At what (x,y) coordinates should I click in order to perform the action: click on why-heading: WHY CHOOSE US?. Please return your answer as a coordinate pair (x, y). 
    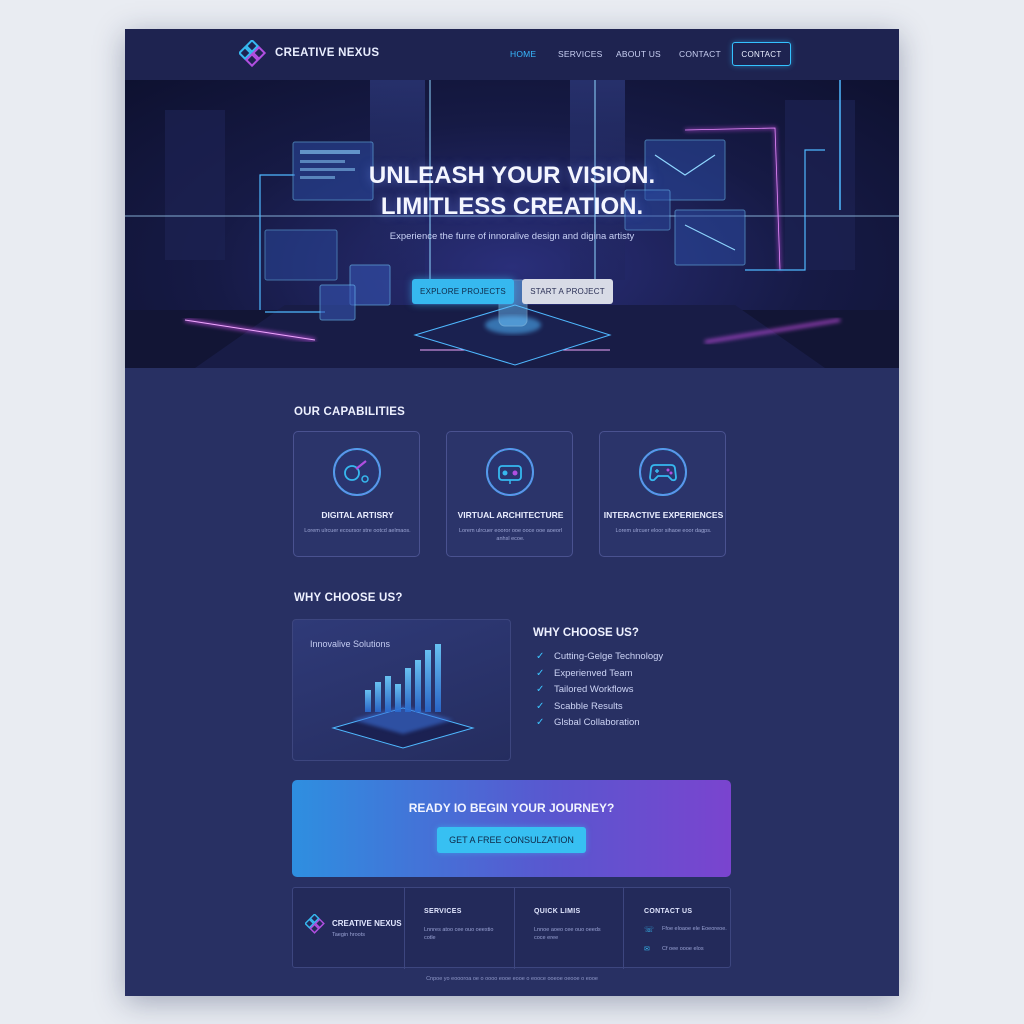
    Looking at the image, I should click on (348, 598).